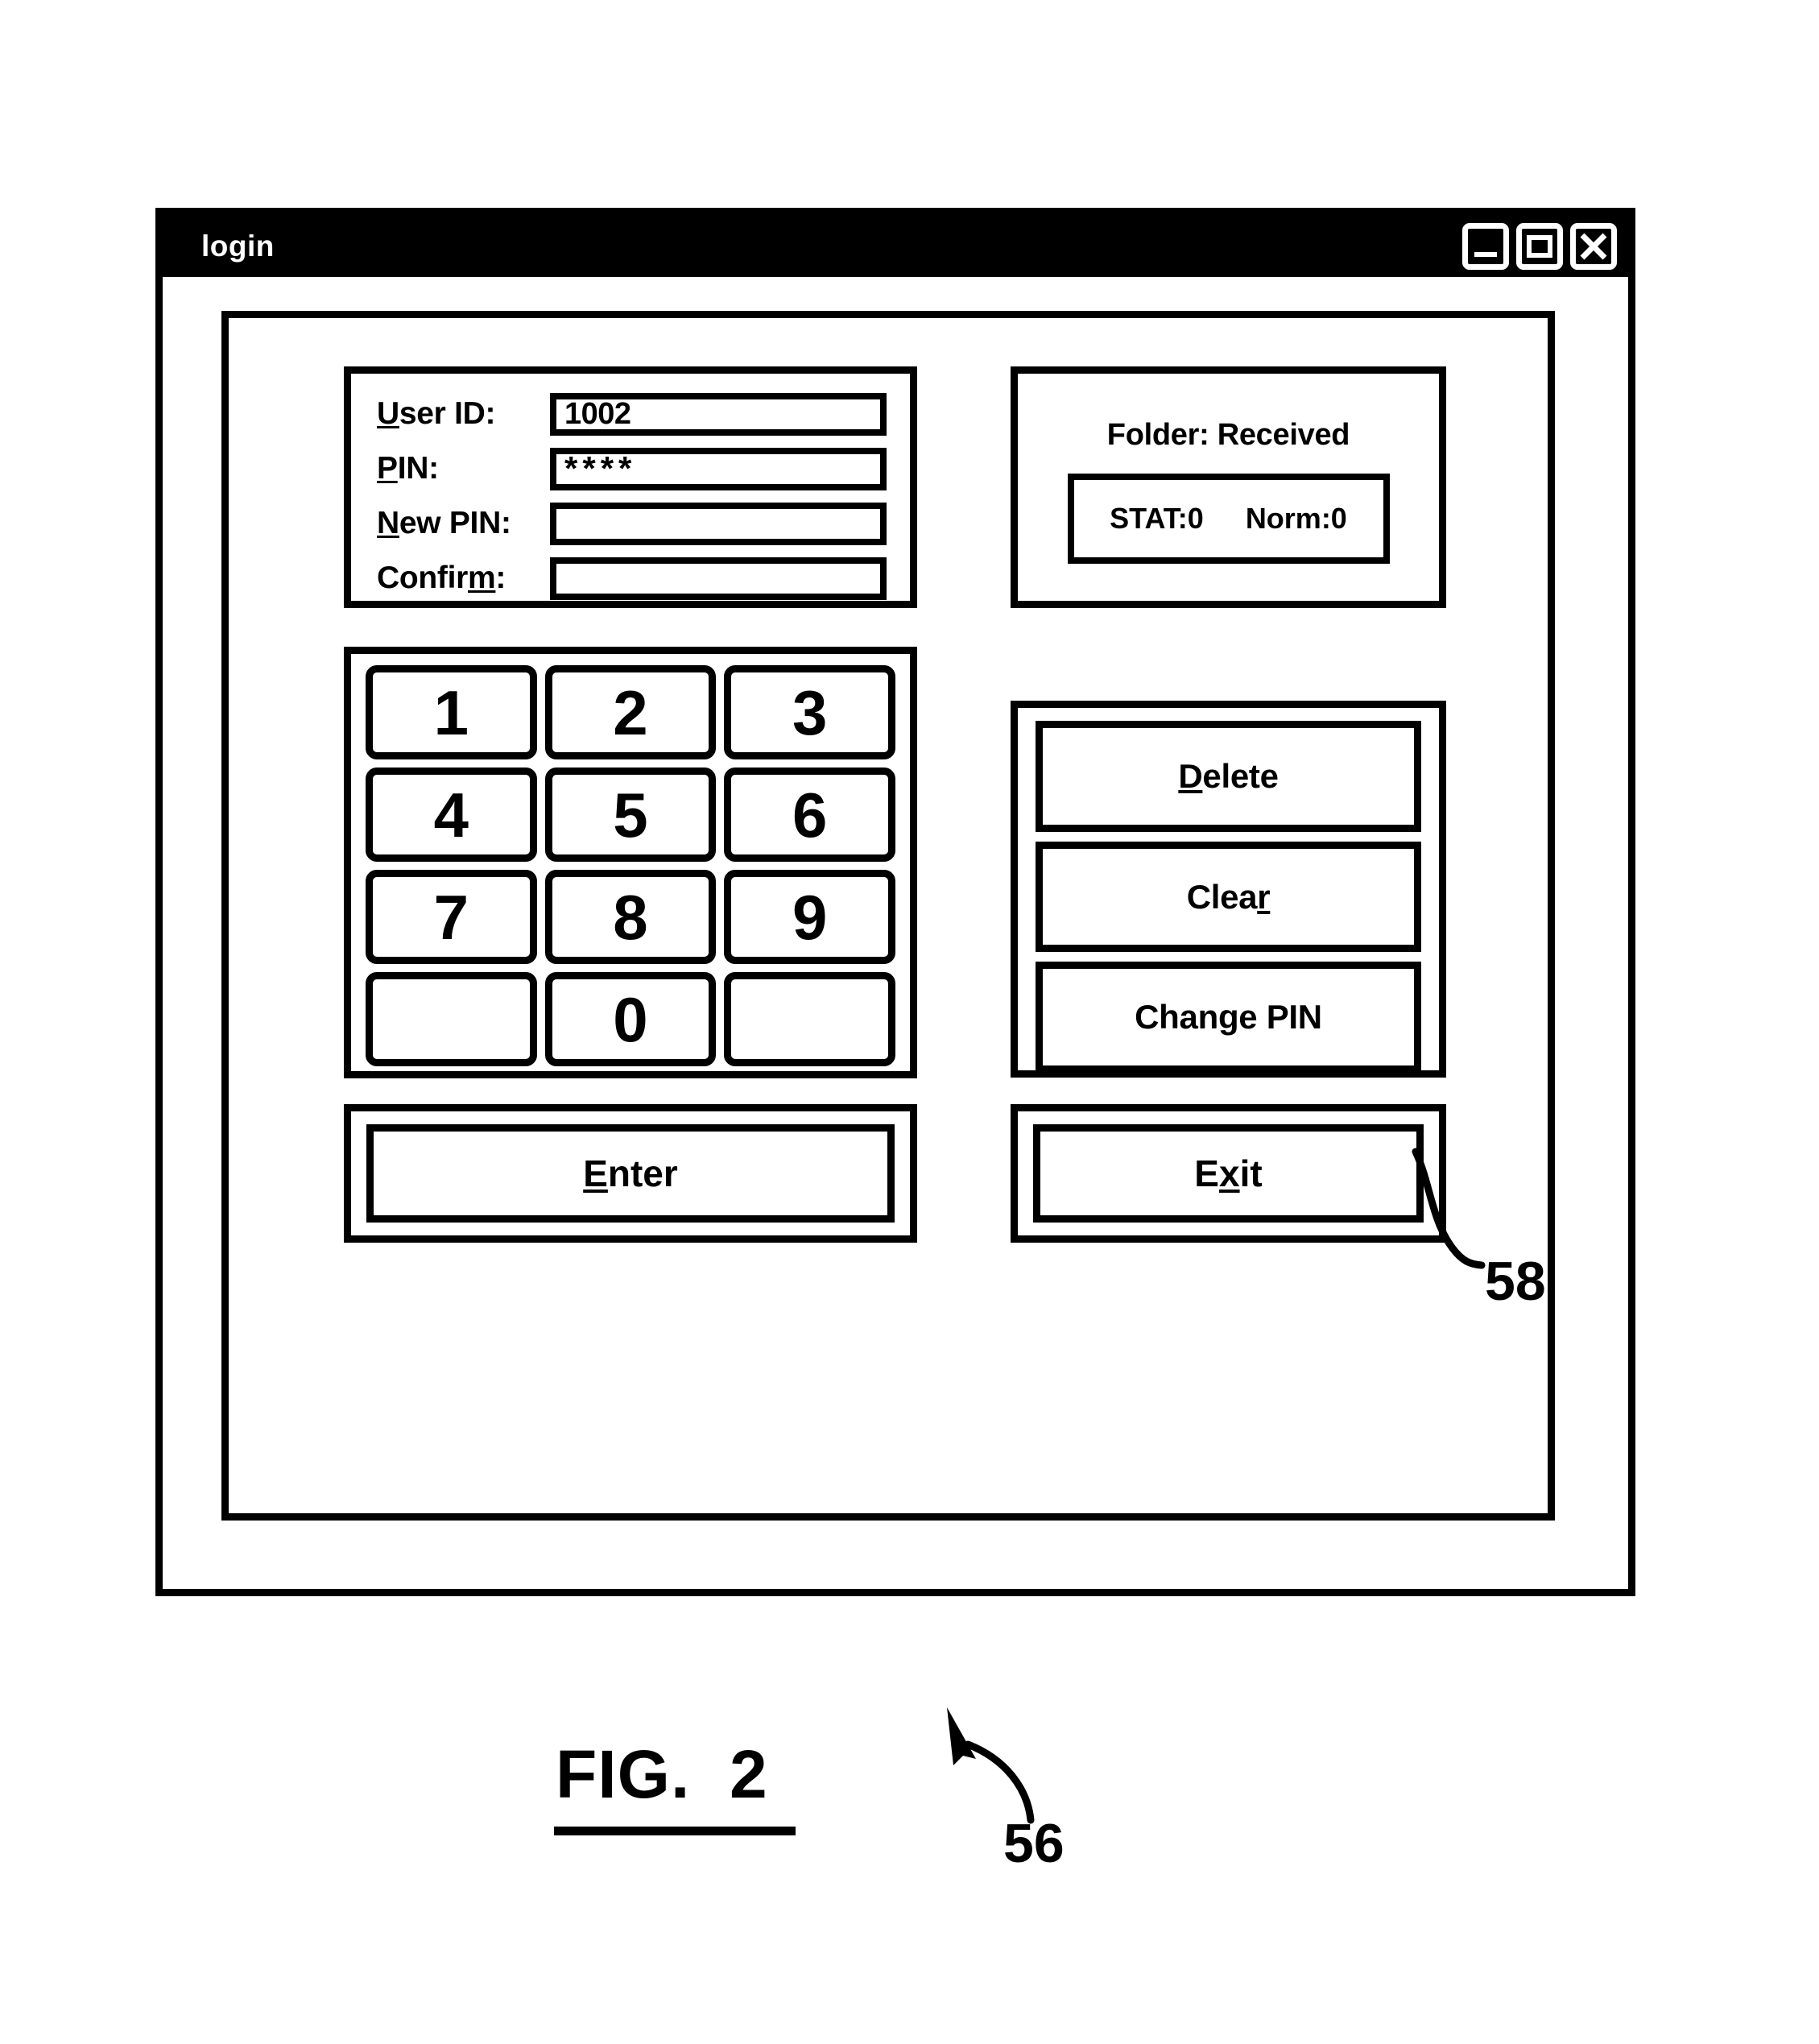  I want to click on change-pin-button: Change PIN, so click(1228, 1018).